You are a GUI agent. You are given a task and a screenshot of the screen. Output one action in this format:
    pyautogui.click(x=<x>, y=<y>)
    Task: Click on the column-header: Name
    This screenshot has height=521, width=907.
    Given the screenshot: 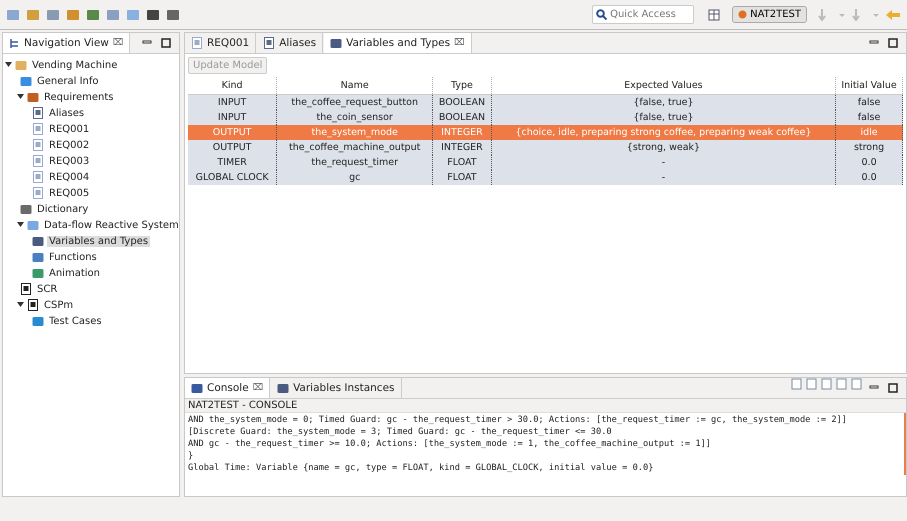 What is the action you would take?
    pyautogui.click(x=354, y=85)
    